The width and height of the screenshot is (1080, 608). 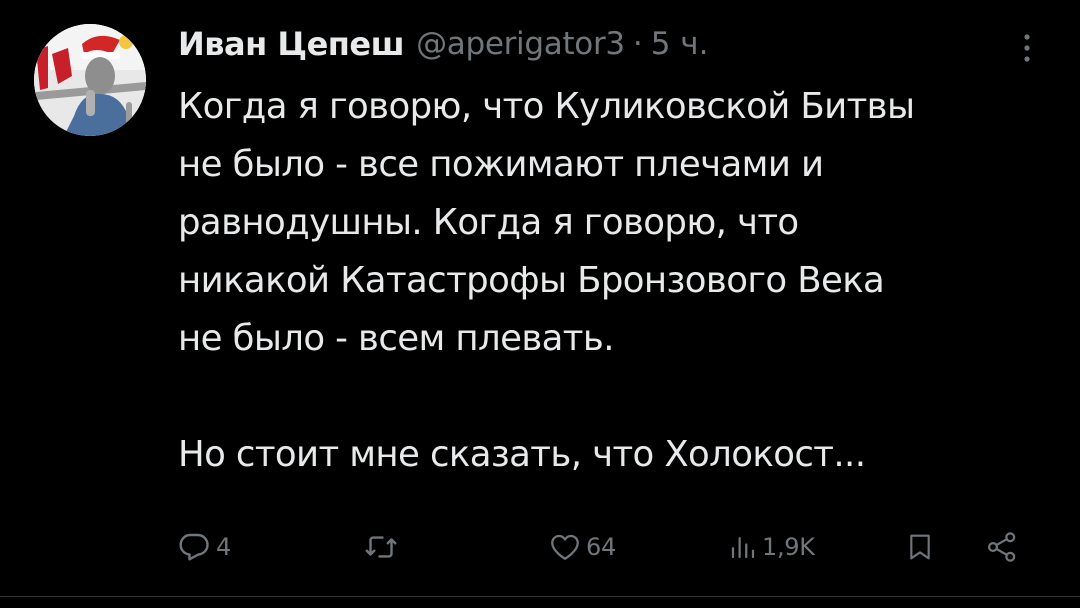 What do you see at coordinates (223, 547) in the screenshot?
I see `reply-count: 4` at bounding box center [223, 547].